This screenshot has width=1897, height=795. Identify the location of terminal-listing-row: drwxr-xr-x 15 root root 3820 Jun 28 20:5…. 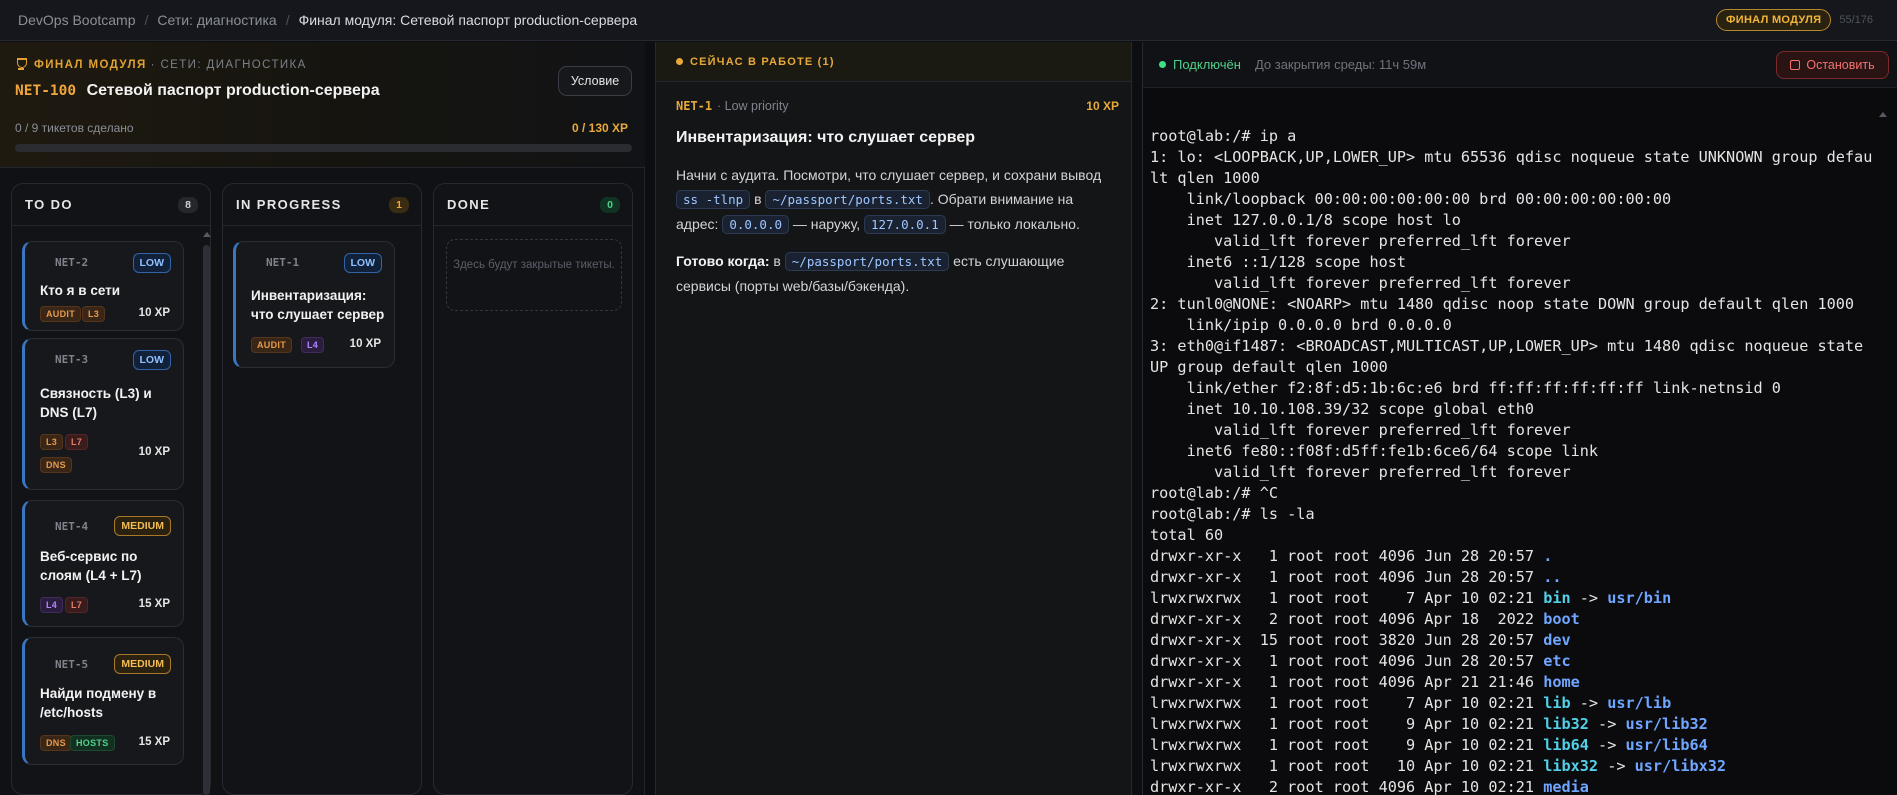
(1520, 640).